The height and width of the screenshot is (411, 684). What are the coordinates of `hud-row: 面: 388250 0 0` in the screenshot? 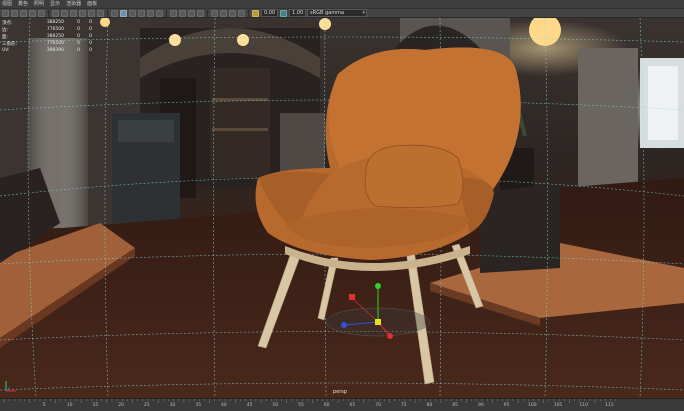 It's located at (47, 36).